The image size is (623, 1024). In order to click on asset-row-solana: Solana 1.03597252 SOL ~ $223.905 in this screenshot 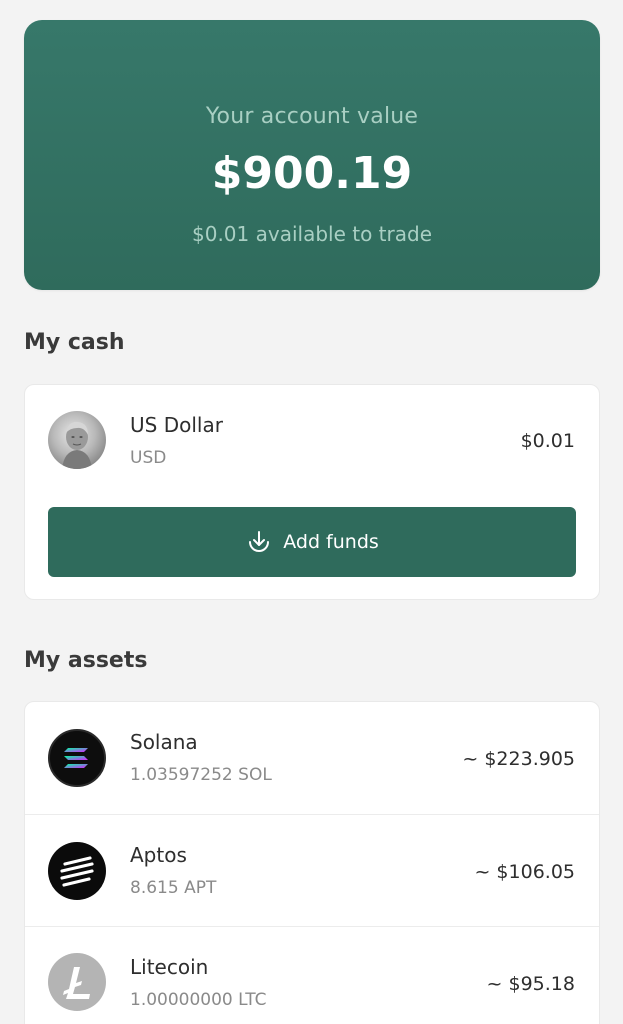, I will do `click(312, 758)`.